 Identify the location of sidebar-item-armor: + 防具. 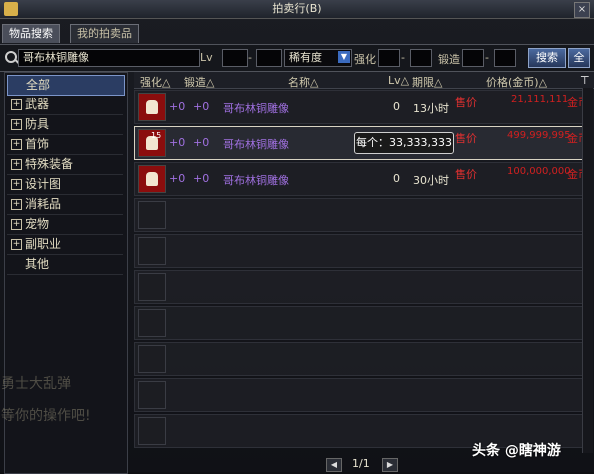
(65, 125).